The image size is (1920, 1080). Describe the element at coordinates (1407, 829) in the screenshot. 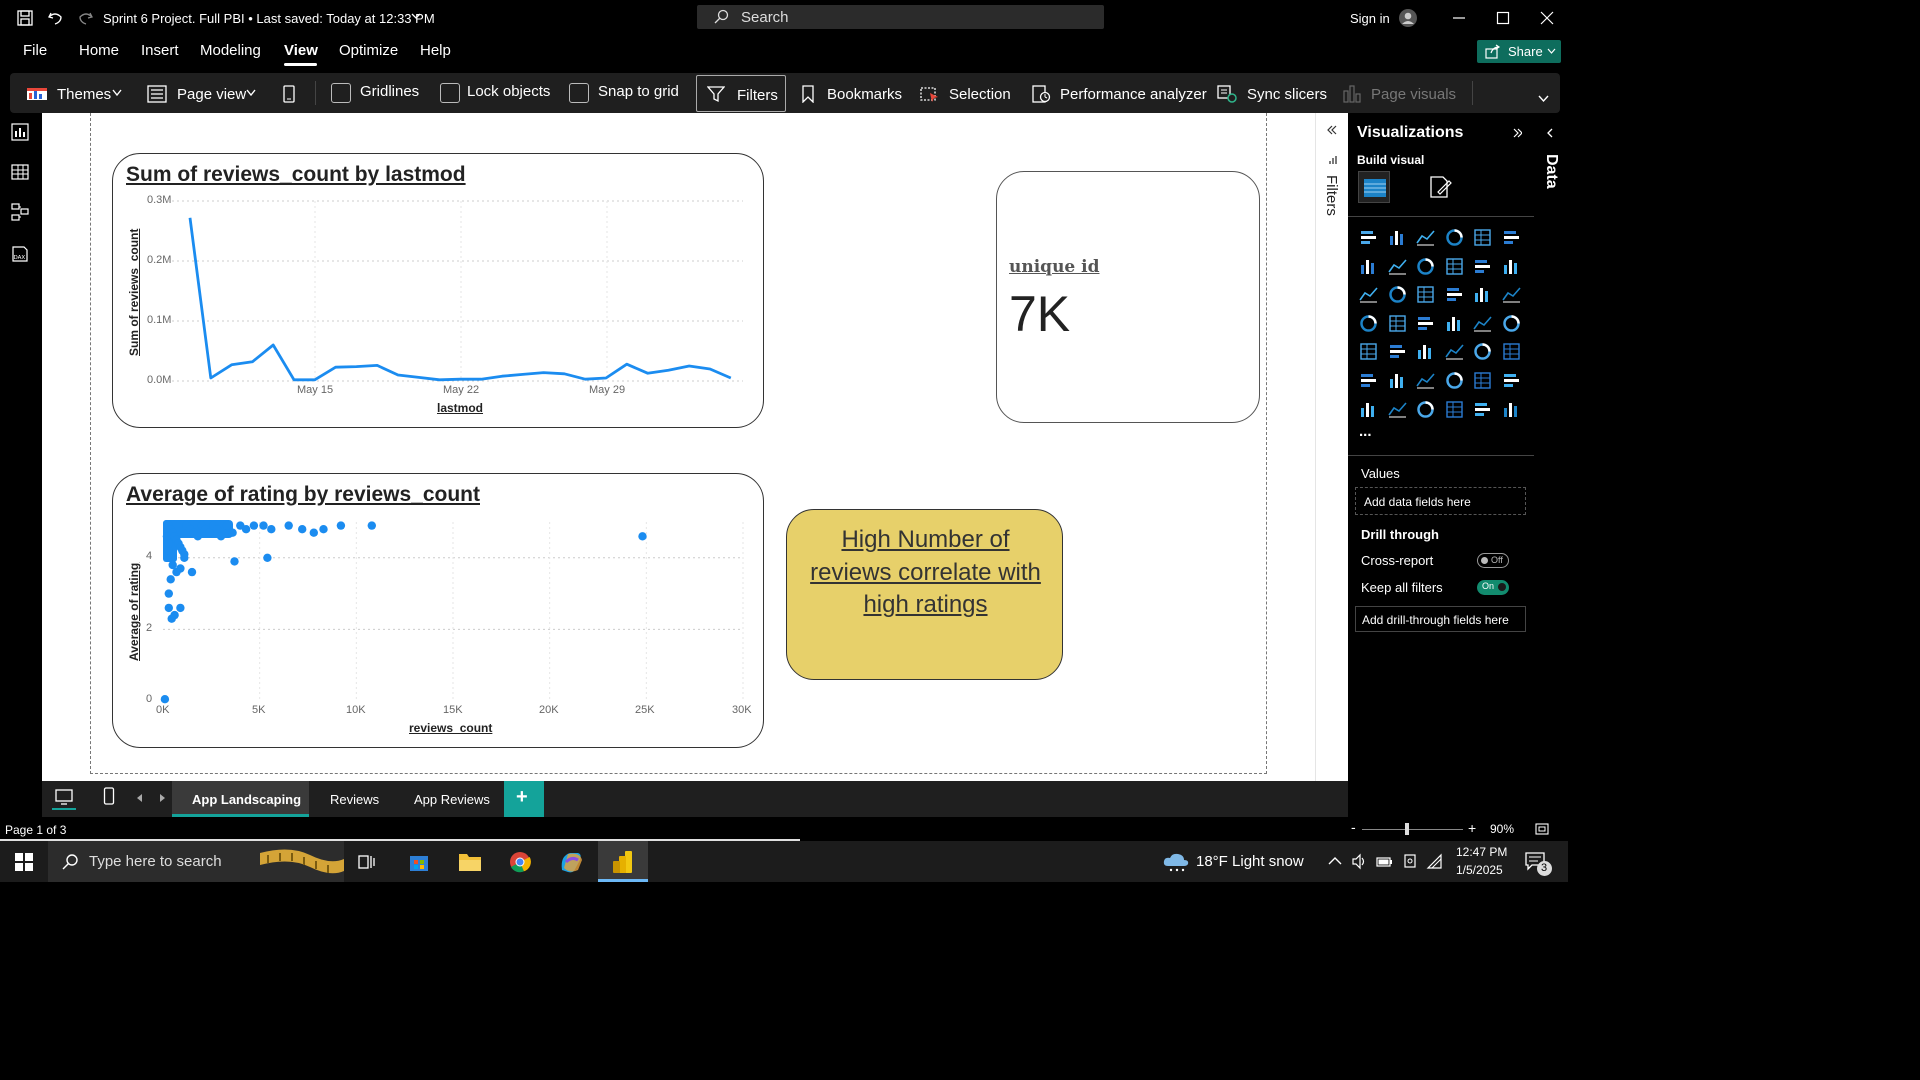

I see `zoom-slider-thumb` at that location.